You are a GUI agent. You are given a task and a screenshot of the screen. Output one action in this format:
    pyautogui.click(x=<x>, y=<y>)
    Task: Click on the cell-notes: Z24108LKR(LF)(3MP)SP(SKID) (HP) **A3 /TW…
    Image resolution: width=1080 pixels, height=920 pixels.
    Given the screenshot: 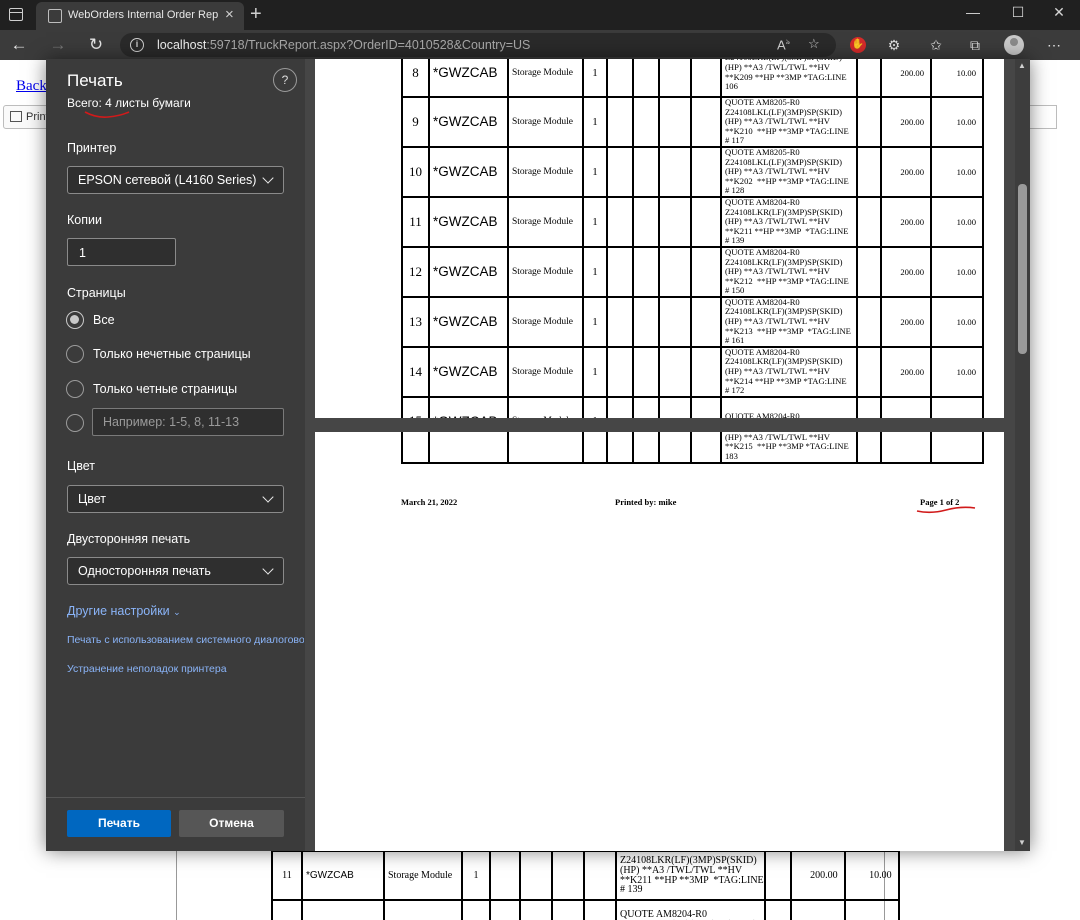 What is the action you would take?
    pyautogui.click(x=690, y=875)
    